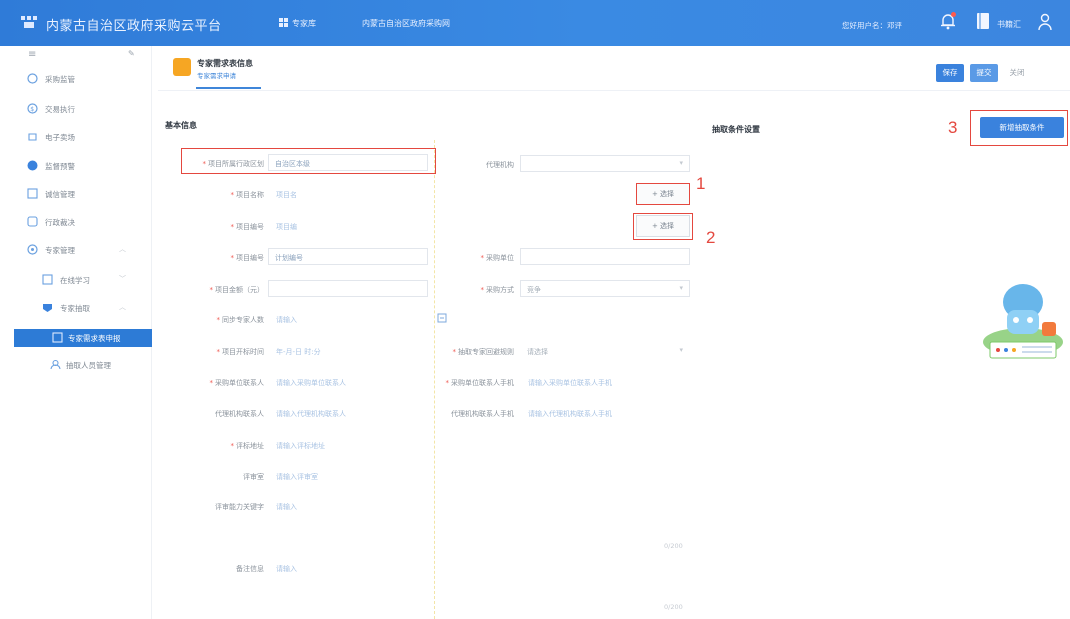 This screenshot has height=619, width=1070. Describe the element at coordinates (1045, 22) in the screenshot. I see `user-icon` at that location.